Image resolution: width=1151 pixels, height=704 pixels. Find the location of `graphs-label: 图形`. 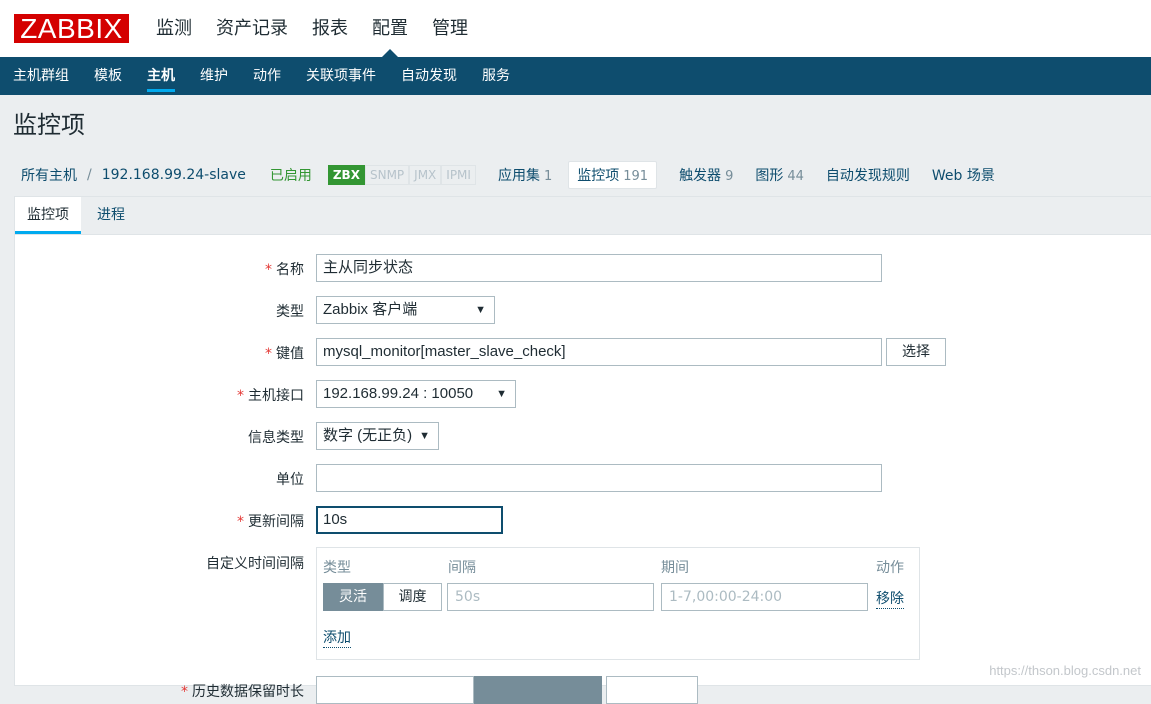

graphs-label: 图形 is located at coordinates (769, 176).